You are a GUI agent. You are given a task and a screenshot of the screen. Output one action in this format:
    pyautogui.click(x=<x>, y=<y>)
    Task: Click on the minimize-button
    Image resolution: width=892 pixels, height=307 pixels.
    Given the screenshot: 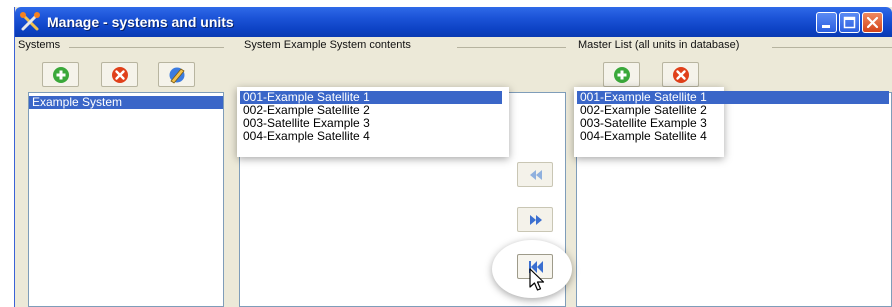 What is the action you would take?
    pyautogui.click(x=826, y=22)
    